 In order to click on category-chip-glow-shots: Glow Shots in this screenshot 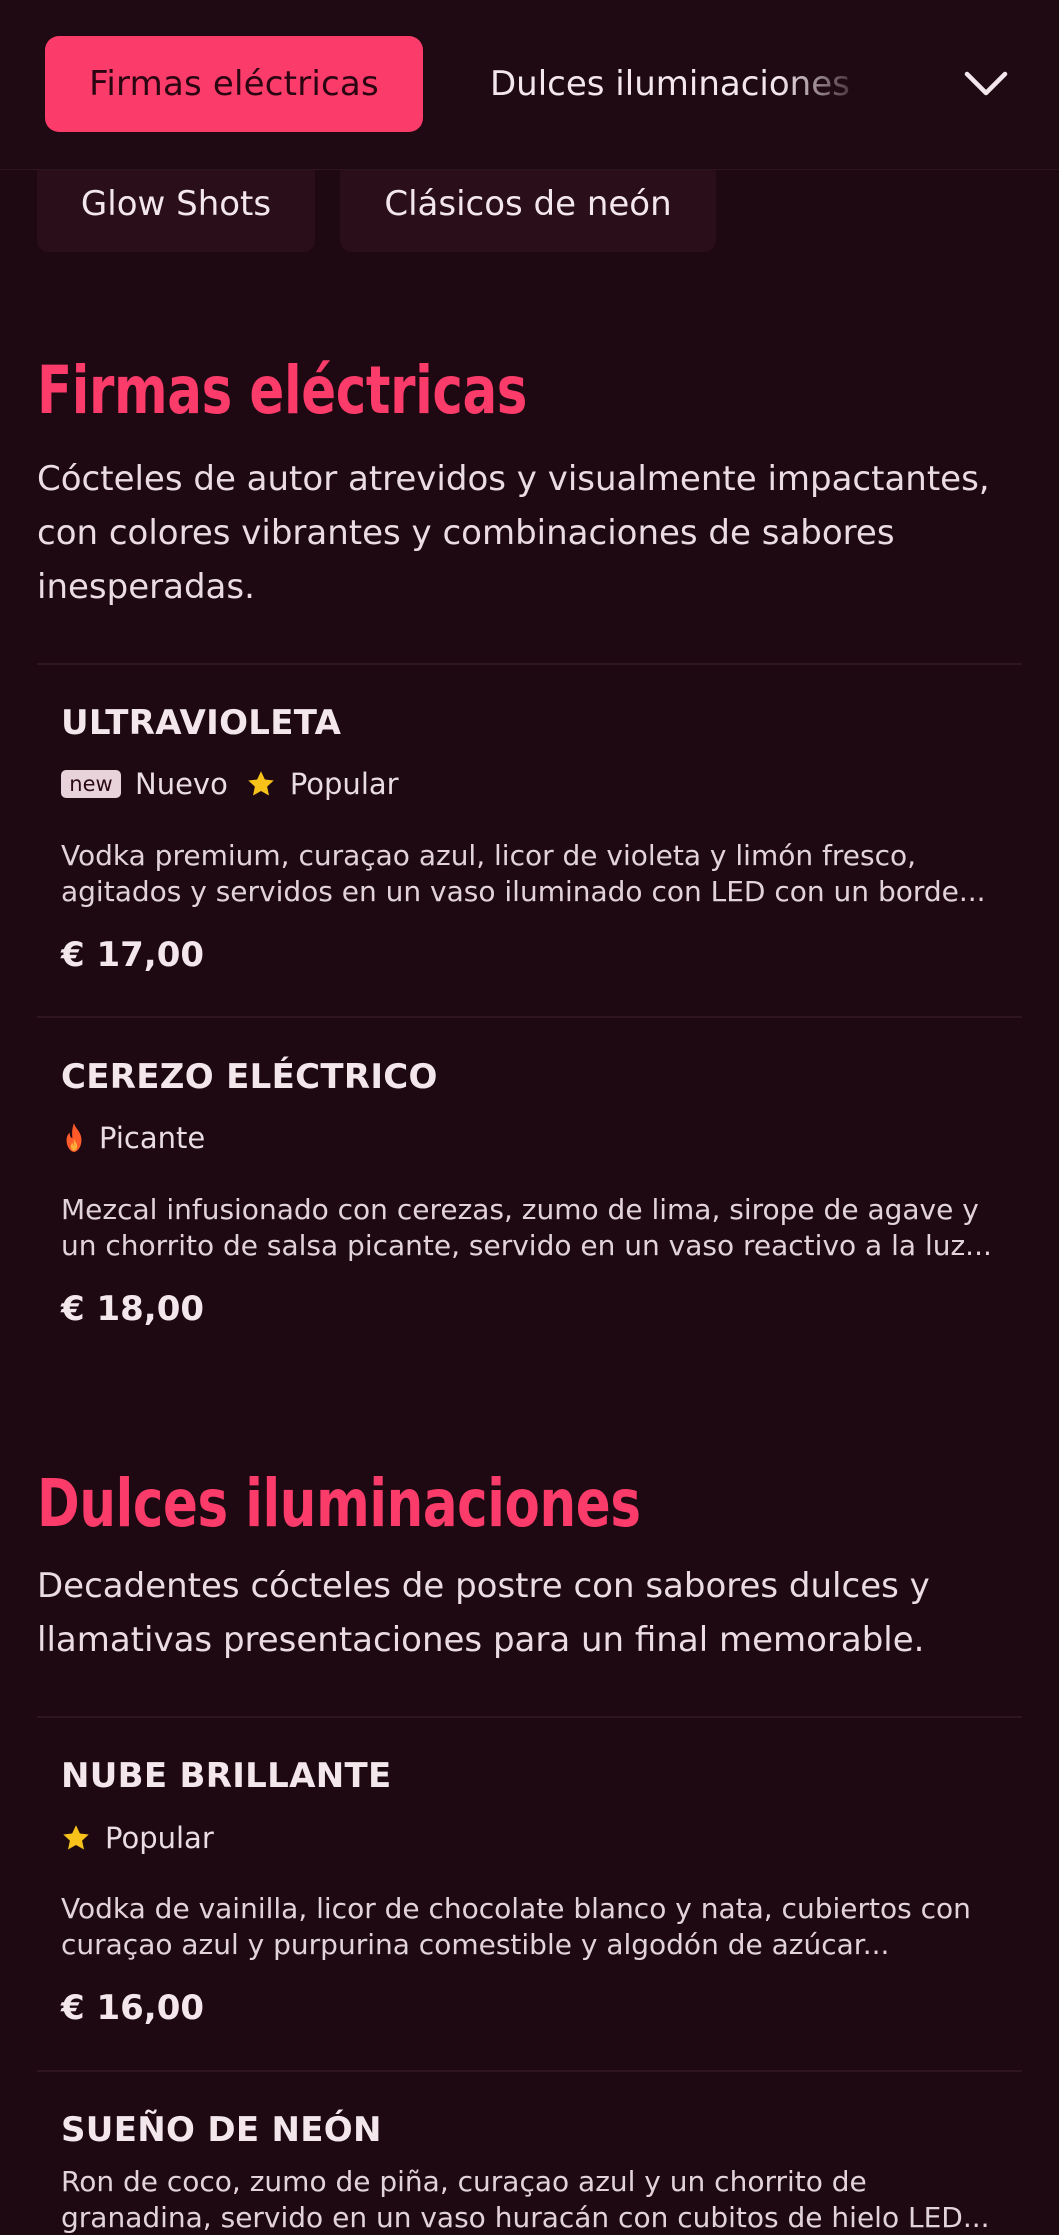, I will do `click(176, 206)`.